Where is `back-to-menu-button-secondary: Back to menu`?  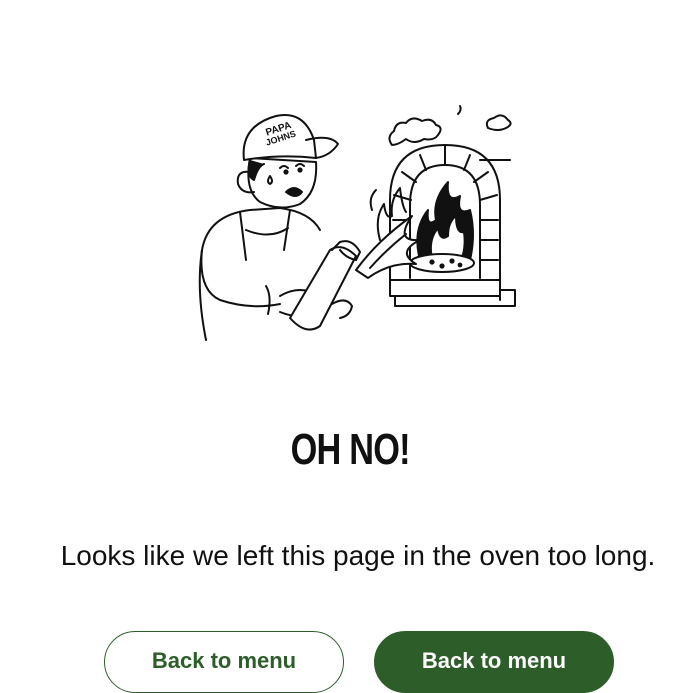 back-to-menu-button-secondary: Back to menu is located at coordinates (224, 662).